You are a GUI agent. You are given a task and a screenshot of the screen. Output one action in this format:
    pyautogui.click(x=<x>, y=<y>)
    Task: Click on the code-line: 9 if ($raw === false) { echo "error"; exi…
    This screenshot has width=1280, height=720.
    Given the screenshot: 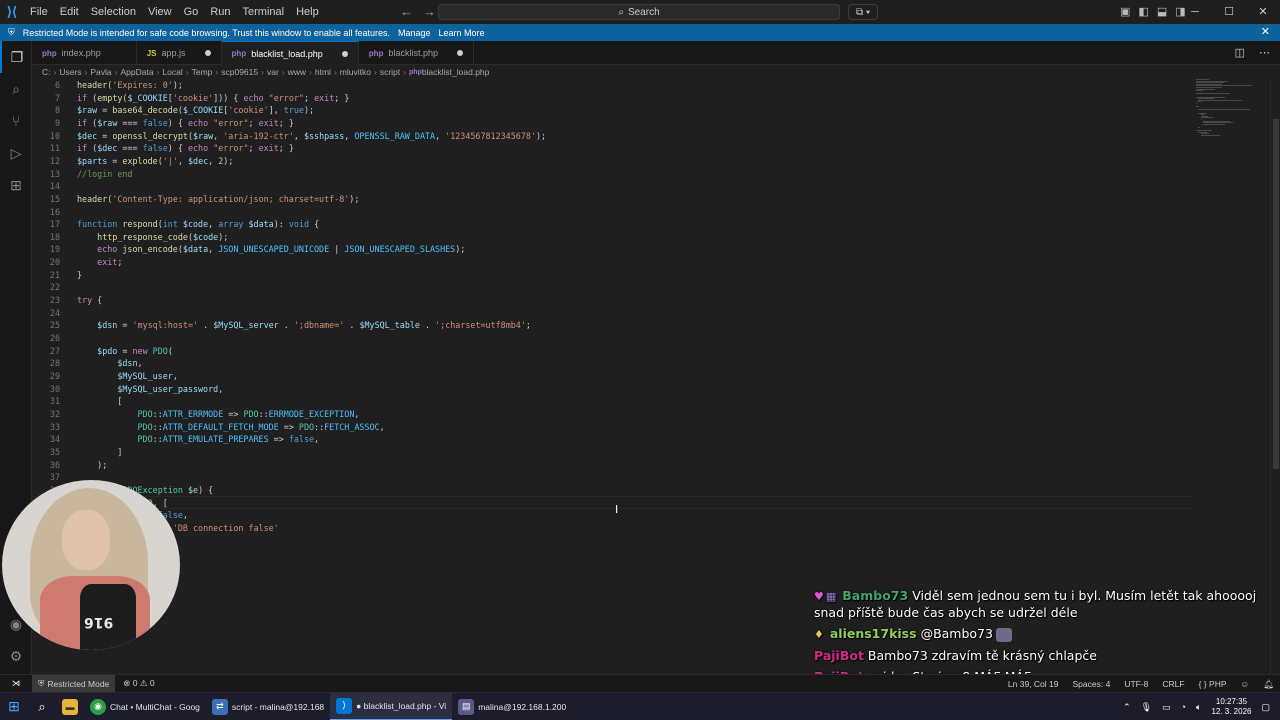 What is the action you would take?
    pyautogui.click(x=612, y=123)
    